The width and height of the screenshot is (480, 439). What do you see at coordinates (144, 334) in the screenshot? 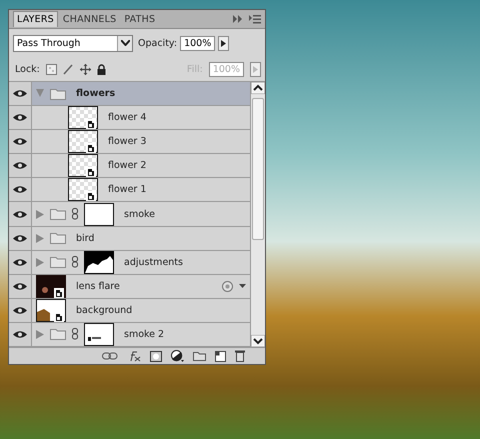
I see `layer-name: smoke 2` at bounding box center [144, 334].